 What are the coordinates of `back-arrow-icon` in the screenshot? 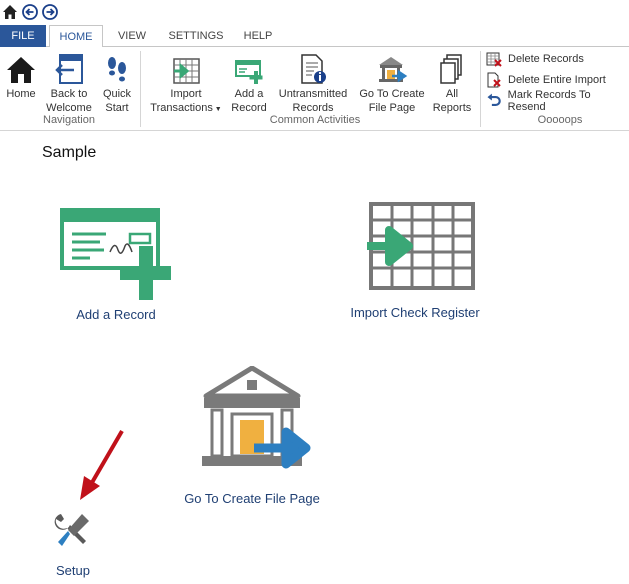 It's located at (30, 12).